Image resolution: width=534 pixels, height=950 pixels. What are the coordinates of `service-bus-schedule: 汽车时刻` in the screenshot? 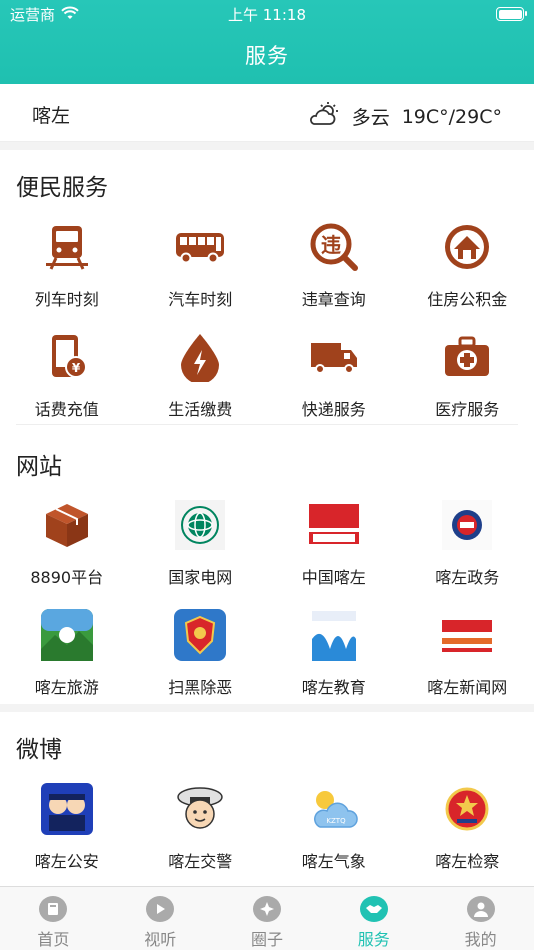 It's located at (201, 271).